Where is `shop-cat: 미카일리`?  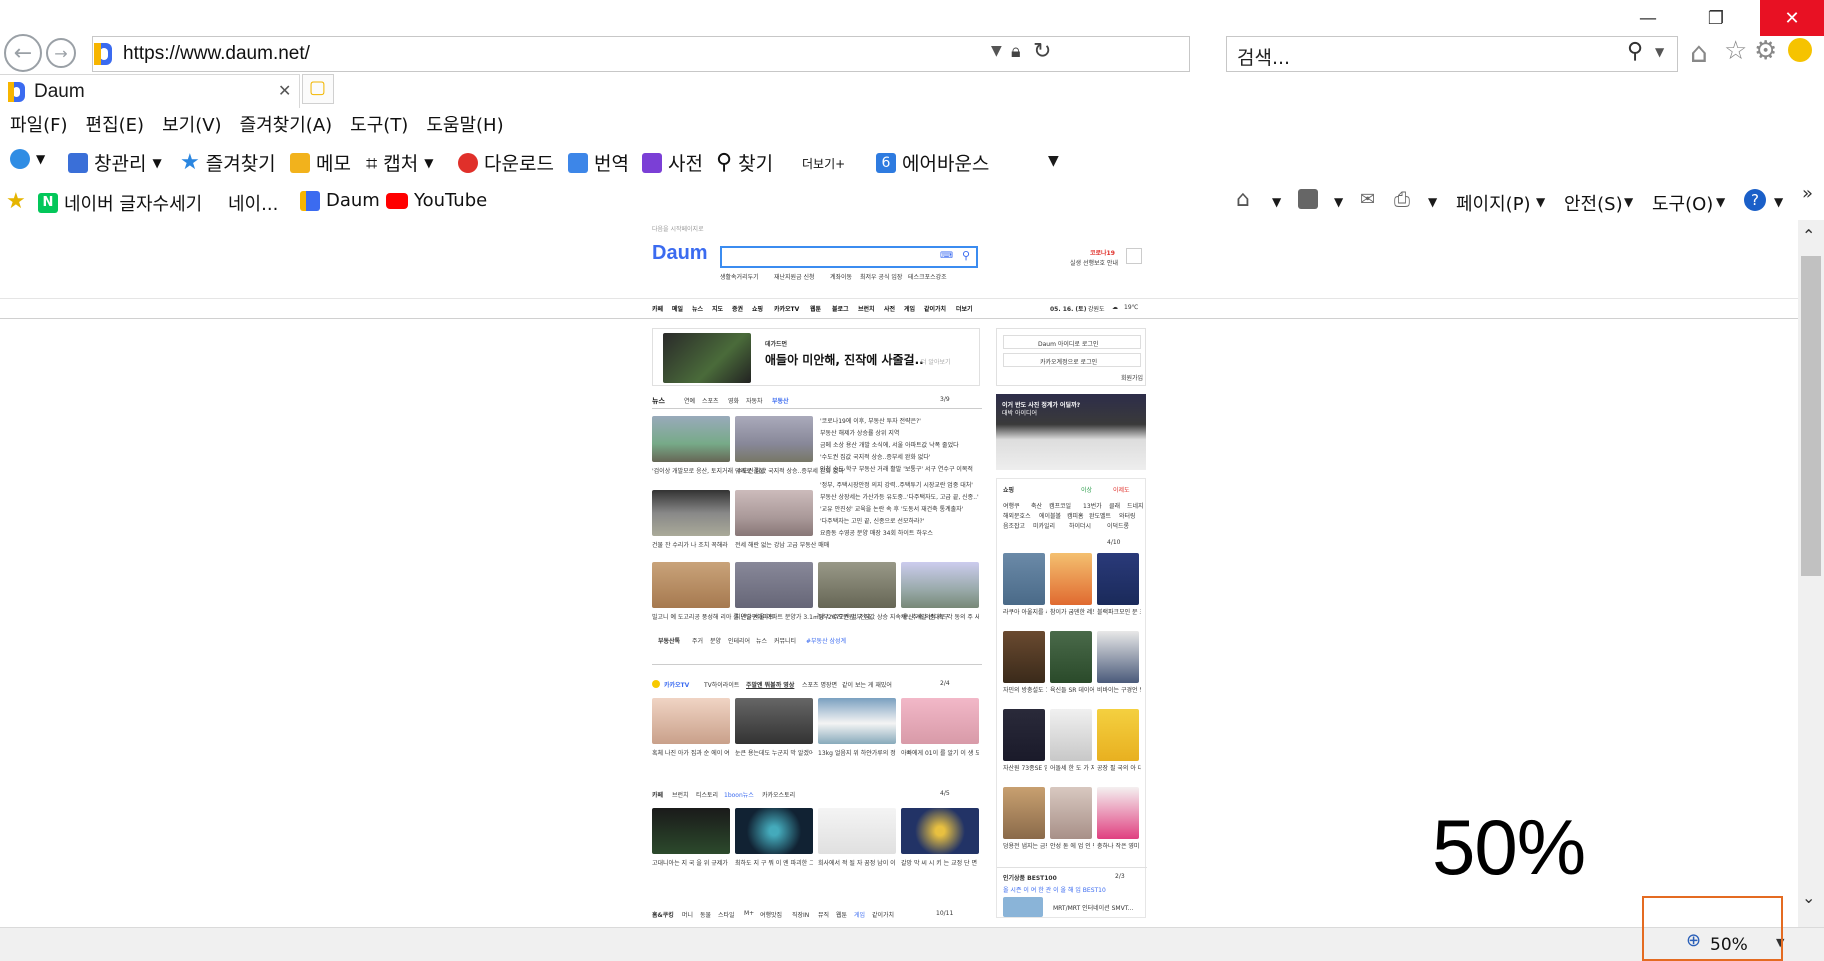
shop-cat: 미카일리 is located at coordinates (1044, 525).